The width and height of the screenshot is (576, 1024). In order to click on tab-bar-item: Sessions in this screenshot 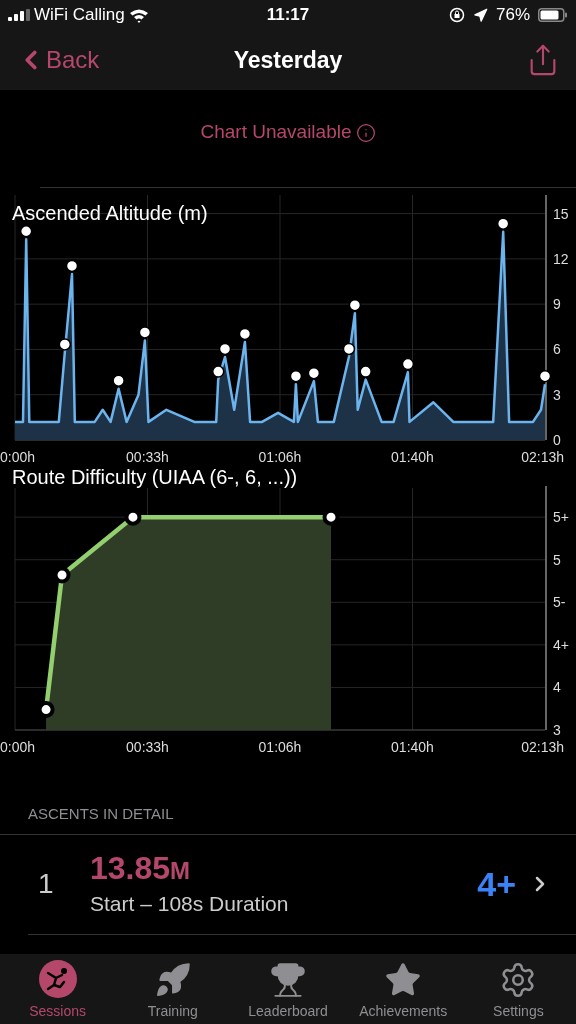, I will do `click(58, 989)`.